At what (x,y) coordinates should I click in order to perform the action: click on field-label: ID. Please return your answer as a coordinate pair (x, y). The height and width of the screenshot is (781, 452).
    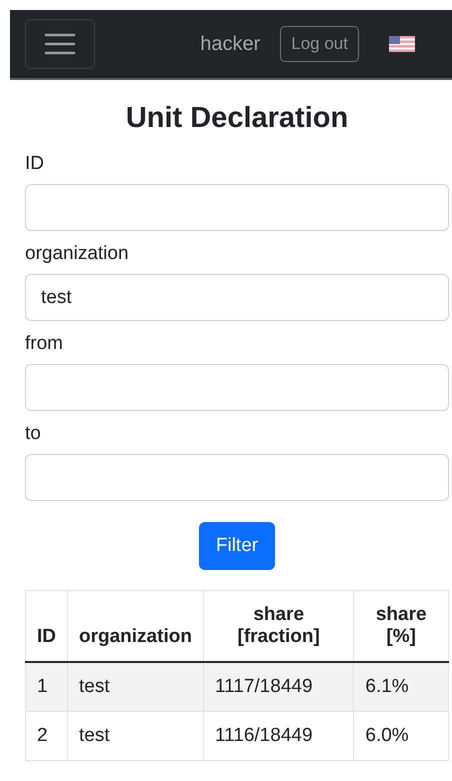
    Looking at the image, I should click on (35, 164).